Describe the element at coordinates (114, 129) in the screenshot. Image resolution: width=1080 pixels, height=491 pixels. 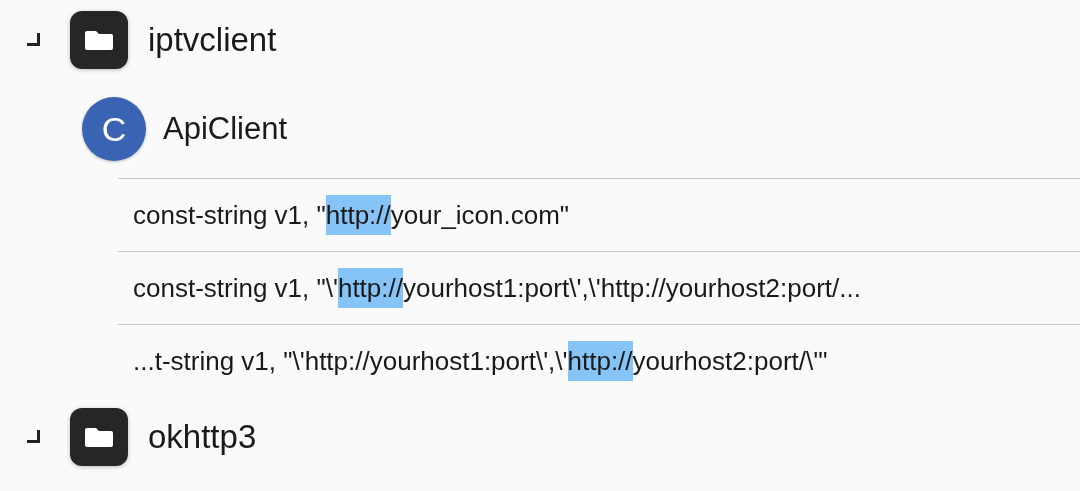
I see `class-badge: C` at that location.